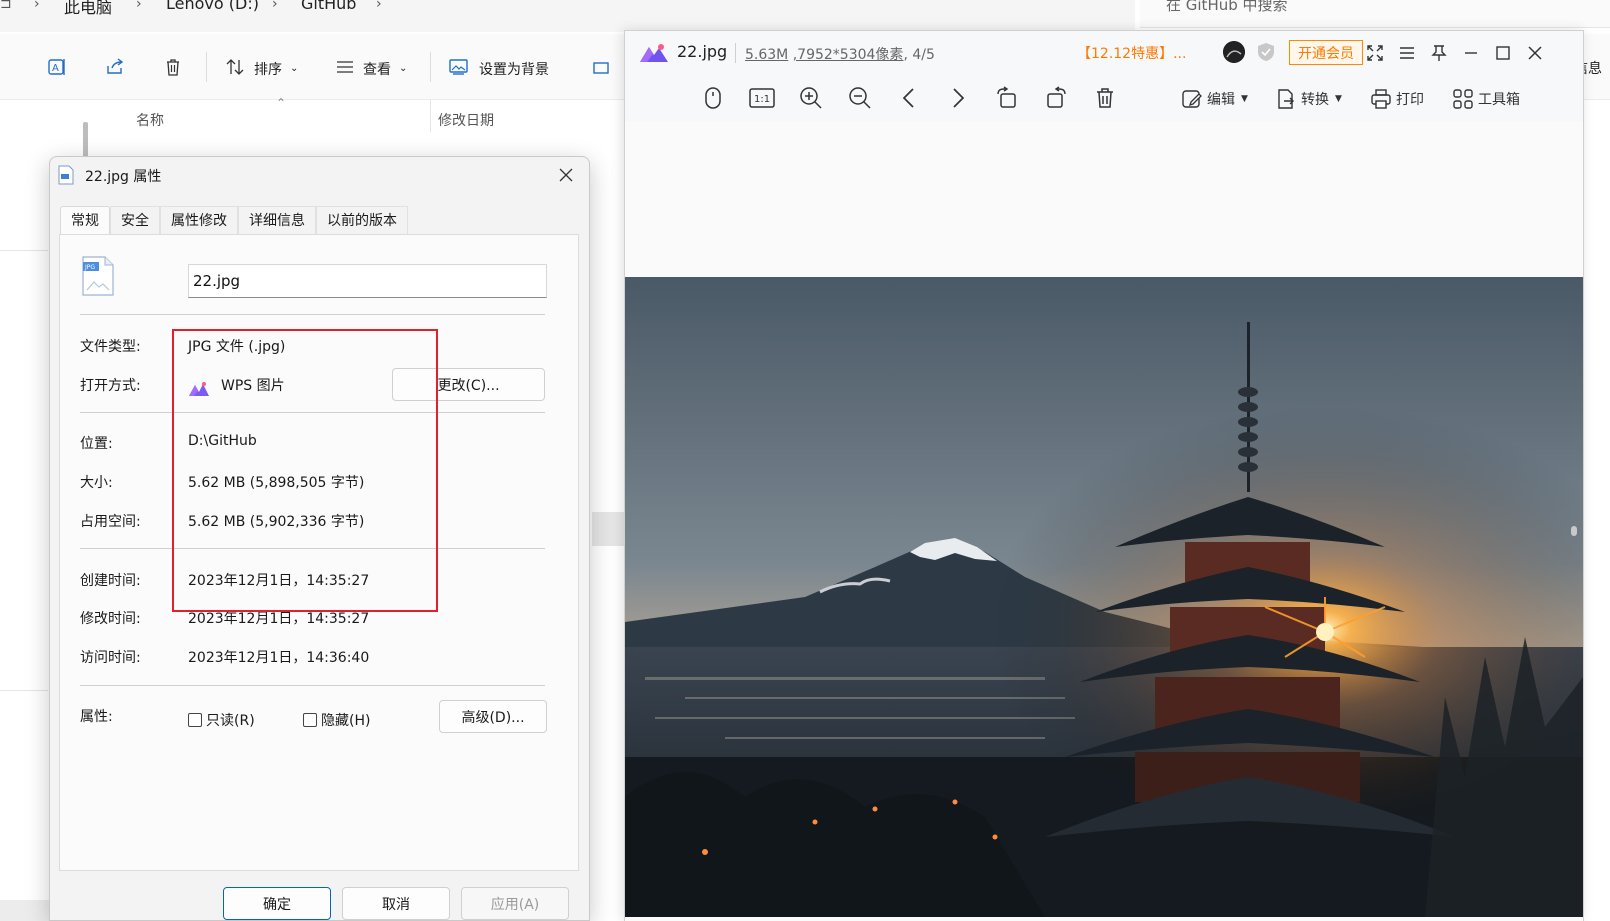  What do you see at coordinates (328, 6) in the screenshot?
I see `breadcrumb-folder: GitHub` at bounding box center [328, 6].